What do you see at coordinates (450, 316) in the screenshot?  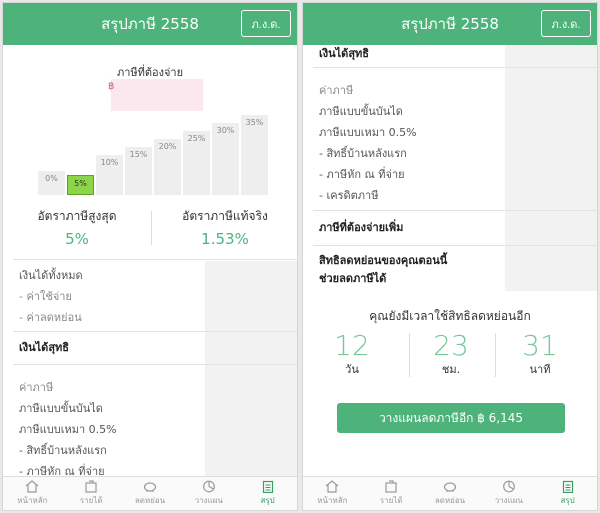 I see `countdown-title: คุณยังมีเวลาใช้สิทธิลดหย่อนอีก` at bounding box center [450, 316].